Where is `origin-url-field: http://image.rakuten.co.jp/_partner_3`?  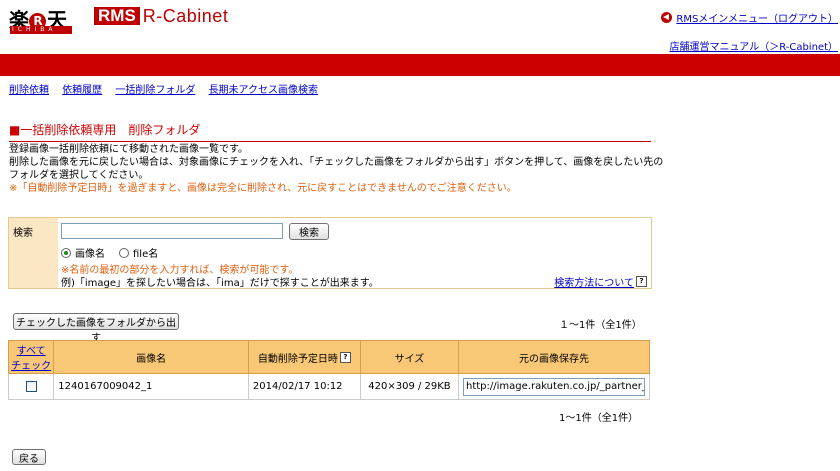 origin-url-field: http://image.rakuten.co.jp/_partner_3 is located at coordinates (554, 386).